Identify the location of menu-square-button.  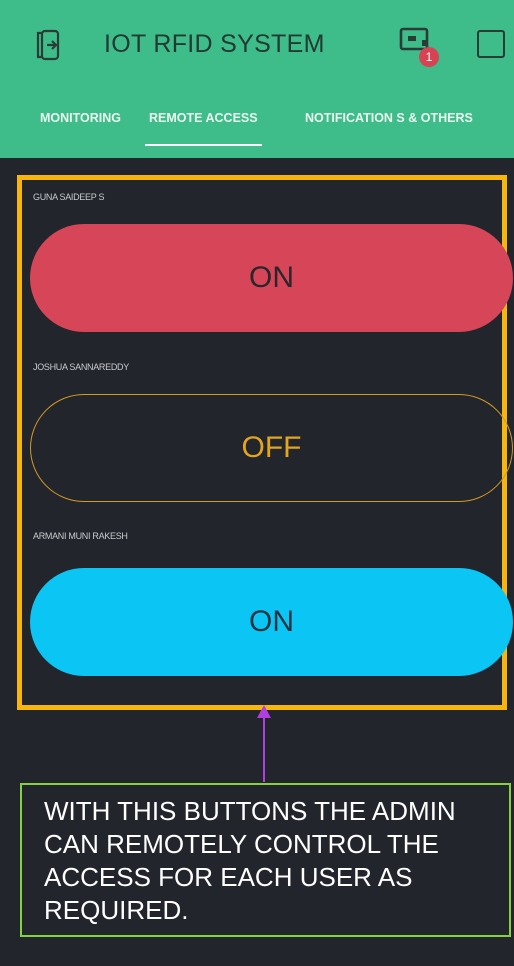
(491, 44).